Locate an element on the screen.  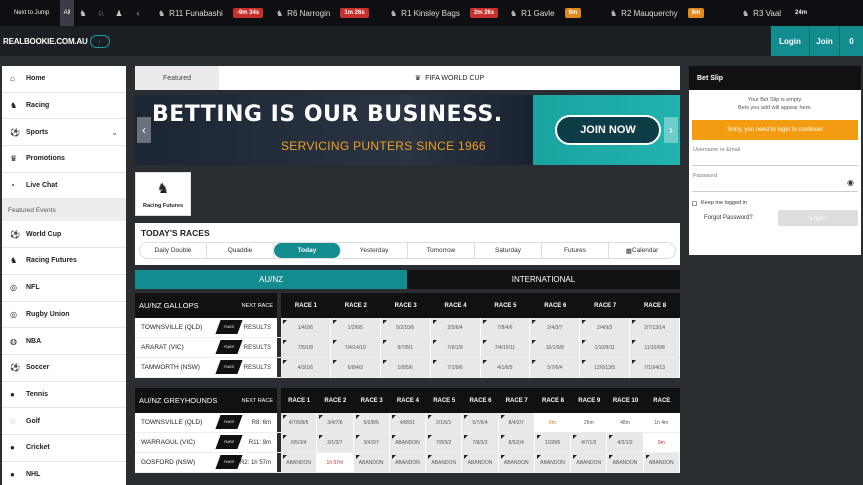
race-result-cell: 11/10/9/8 is located at coordinates (655, 347).